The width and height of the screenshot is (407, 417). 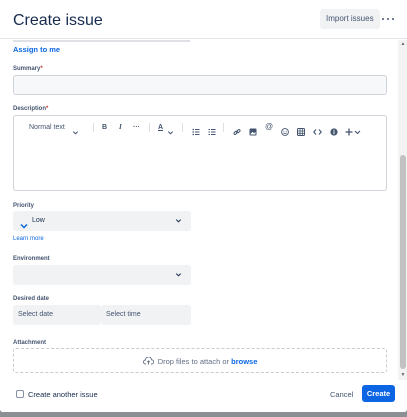 What do you see at coordinates (148, 361) in the screenshot?
I see `cloud-upload-icon` at bounding box center [148, 361].